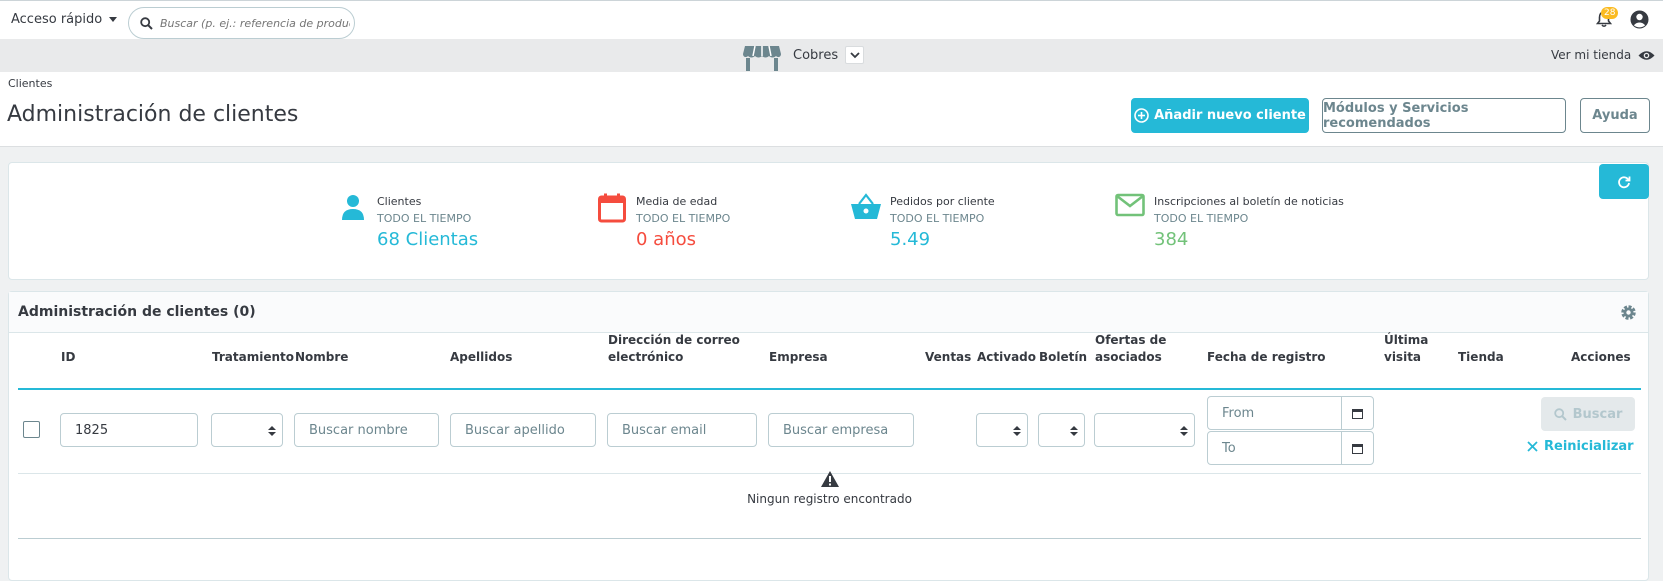 The width and height of the screenshot is (1663, 581). I want to click on filter-company-input: Buscar empresa, so click(841, 430).